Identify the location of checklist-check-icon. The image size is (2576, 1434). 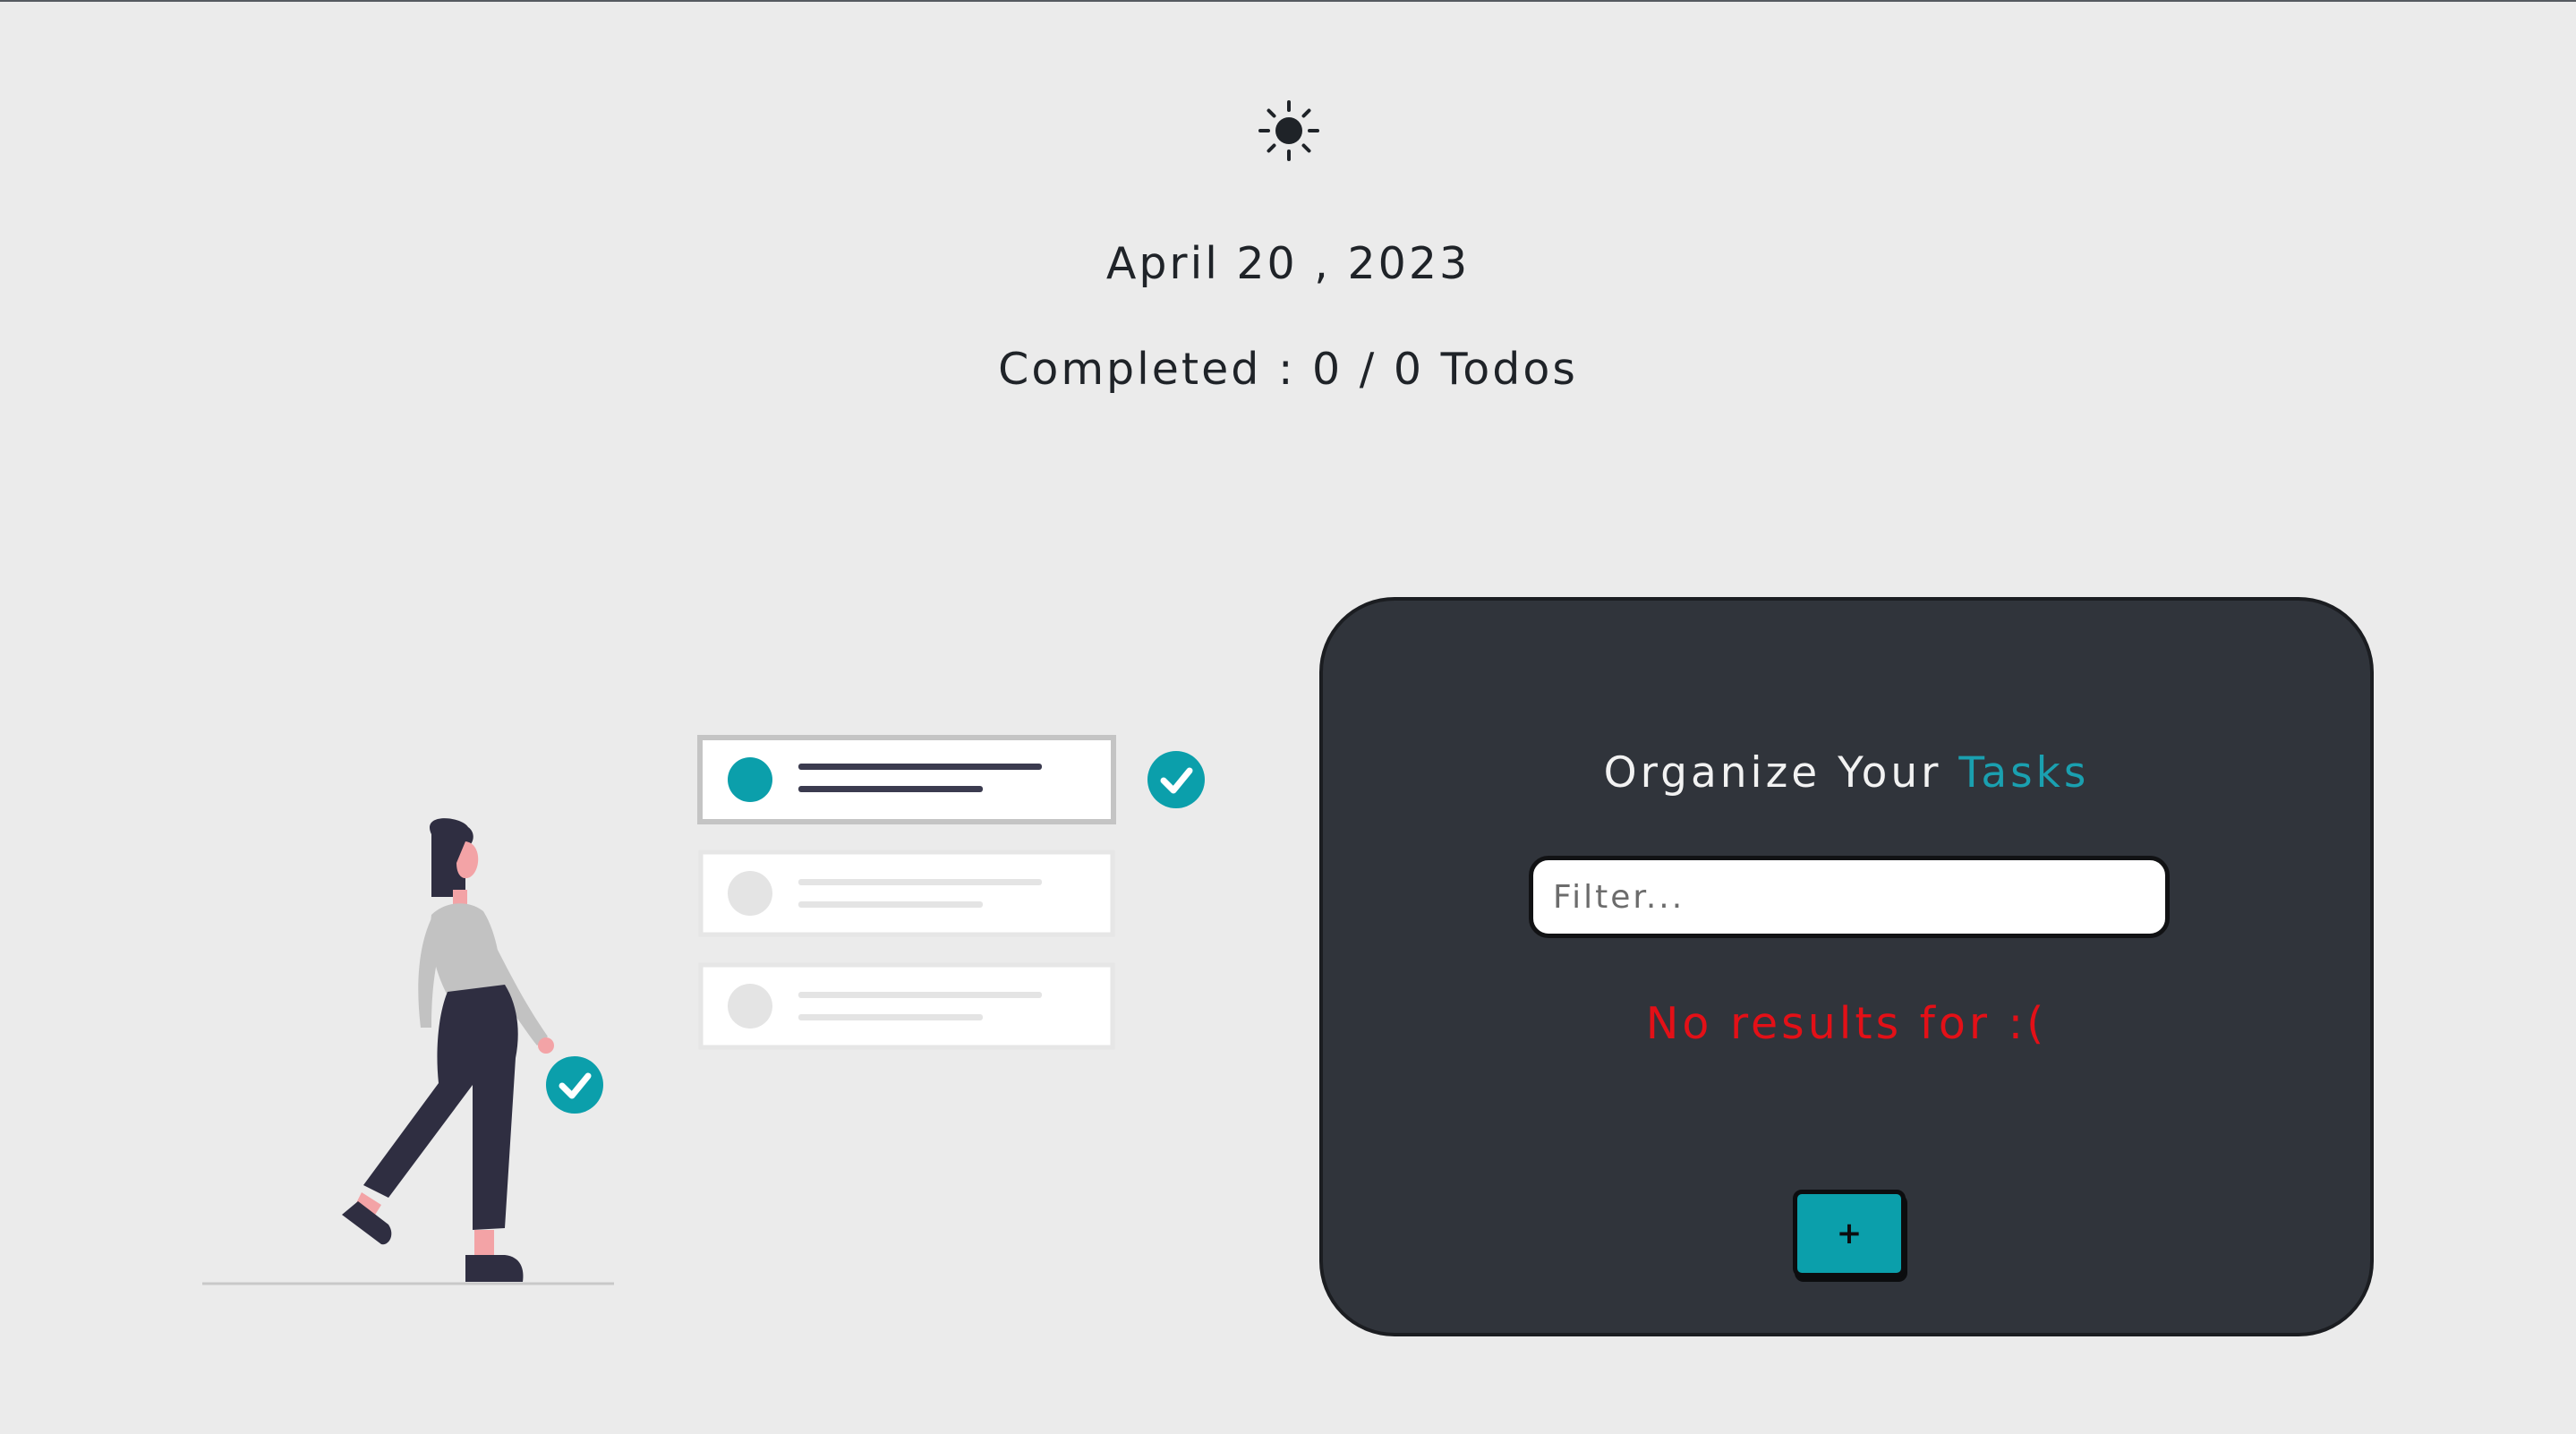
(1176, 779).